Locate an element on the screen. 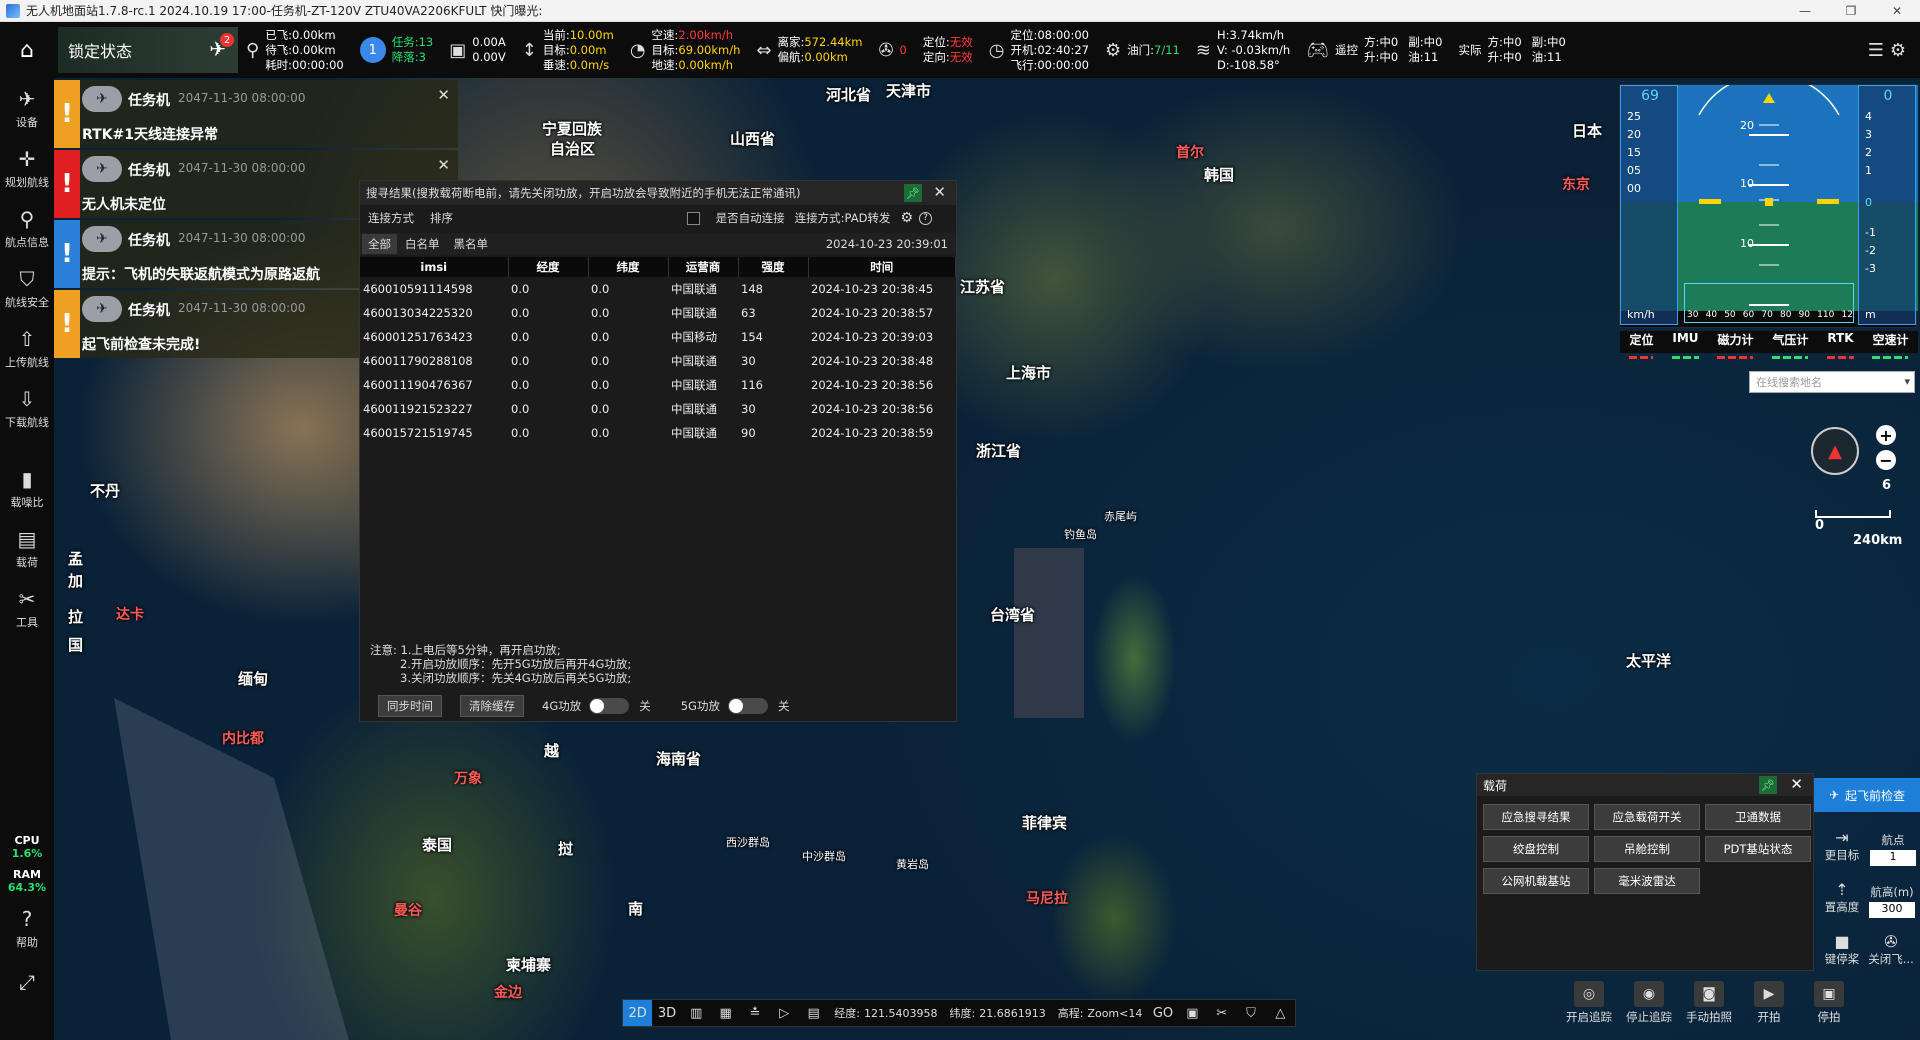  shield-icon: ⛉ is located at coordinates (1250, 1013).